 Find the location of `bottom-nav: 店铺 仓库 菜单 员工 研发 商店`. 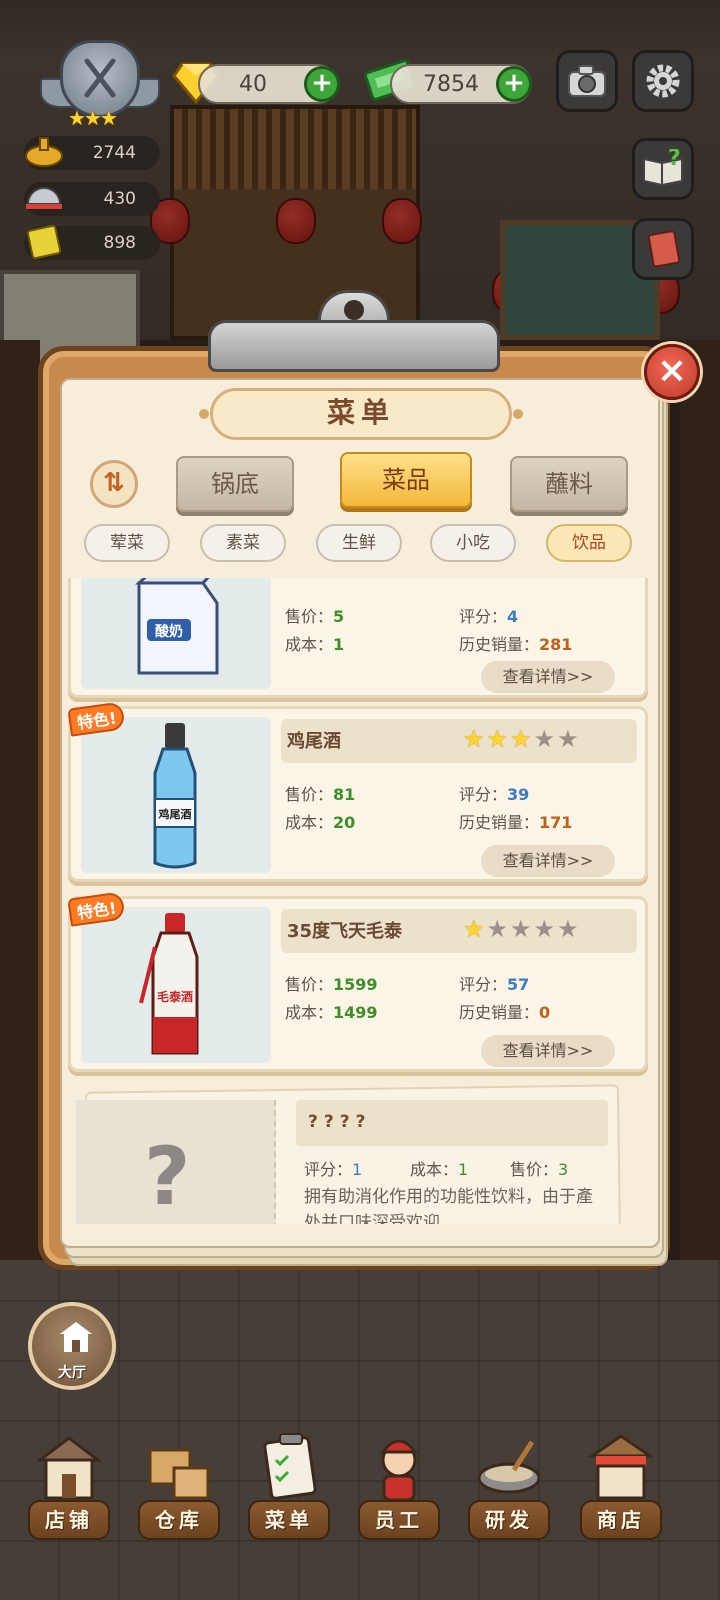

bottom-nav: 店铺 仓库 菜单 员工 研发 商店 is located at coordinates (360, 1490).